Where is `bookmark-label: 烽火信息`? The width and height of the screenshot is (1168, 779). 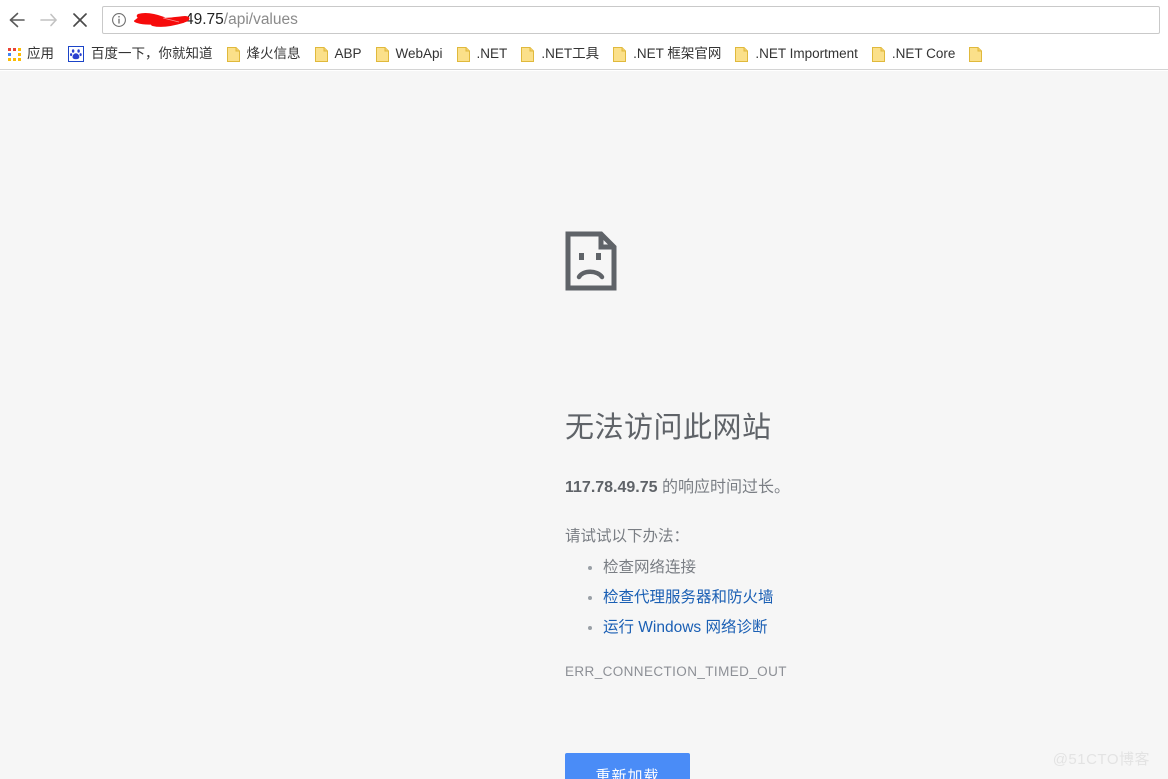
bookmark-label: 烽火信息 is located at coordinates (273, 53).